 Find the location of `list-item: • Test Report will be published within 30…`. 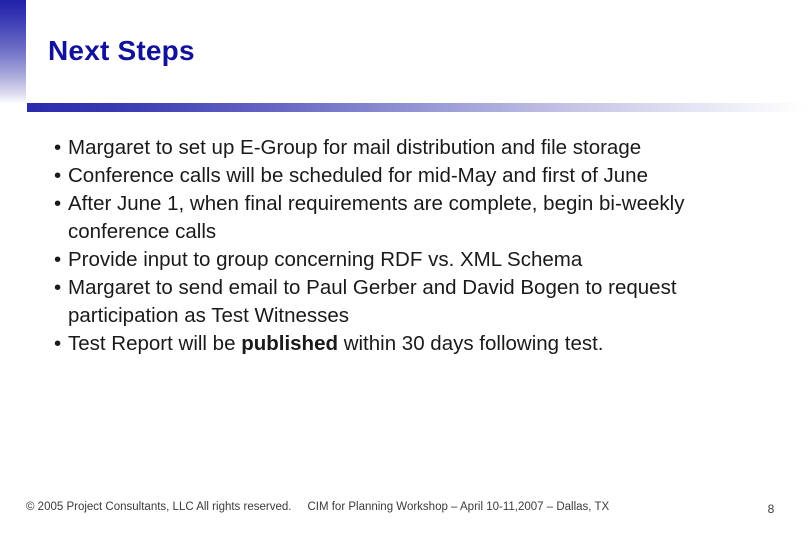

list-item: • Test Report will be published within 30… is located at coordinates (396, 344).